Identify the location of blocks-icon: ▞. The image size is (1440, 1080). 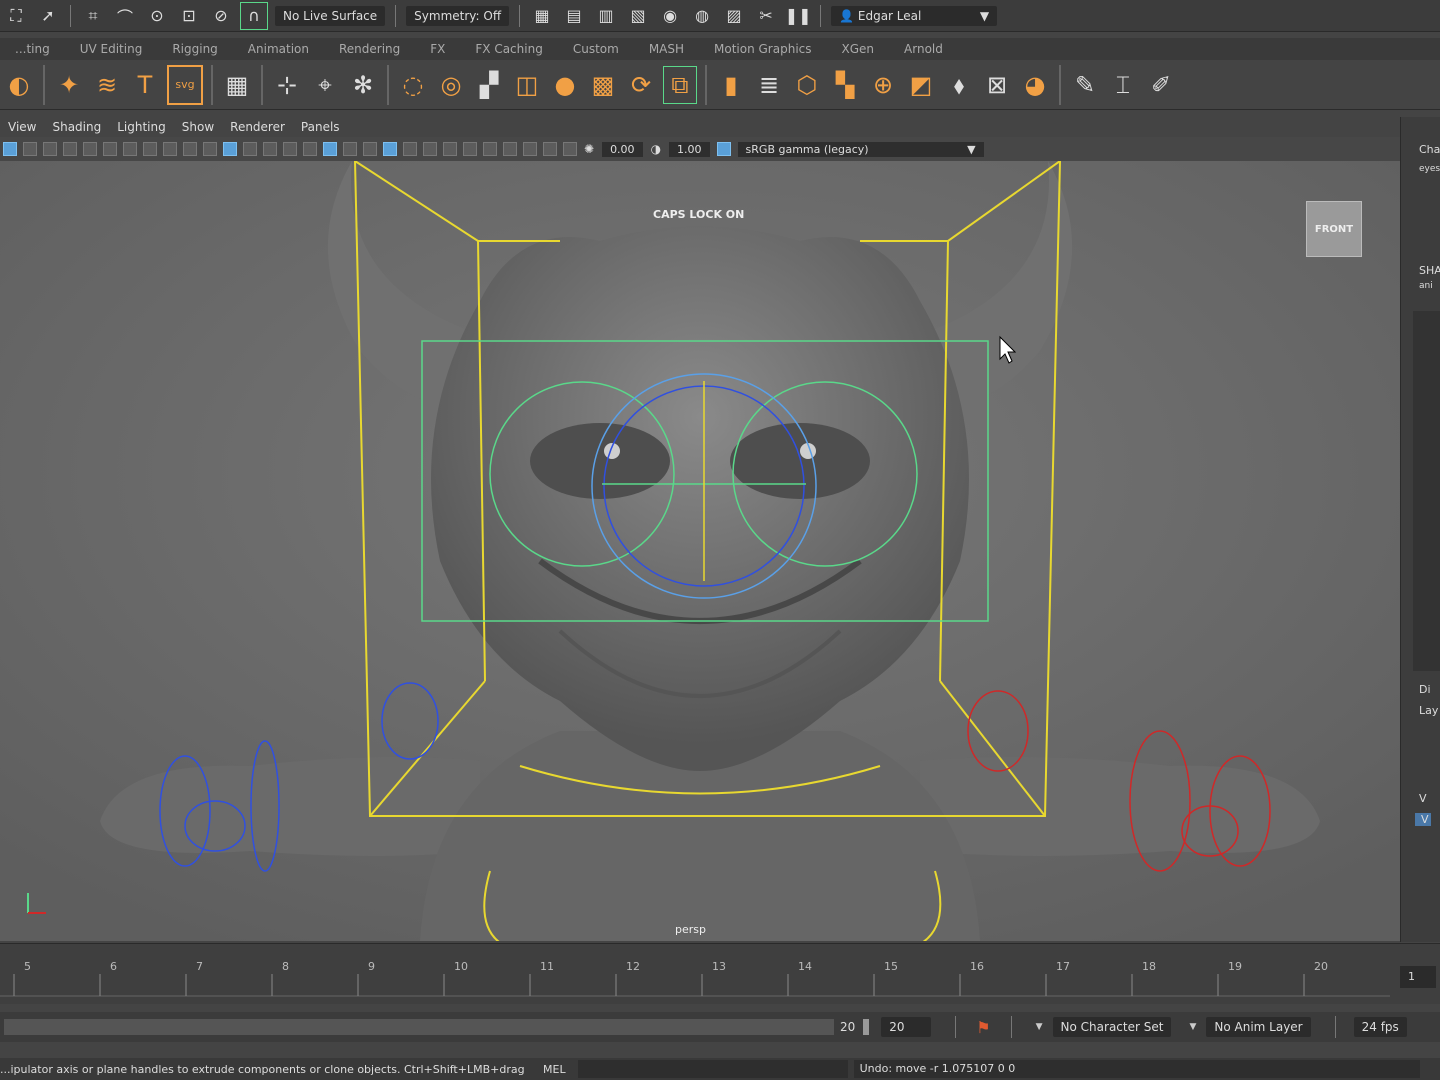
(489, 85).